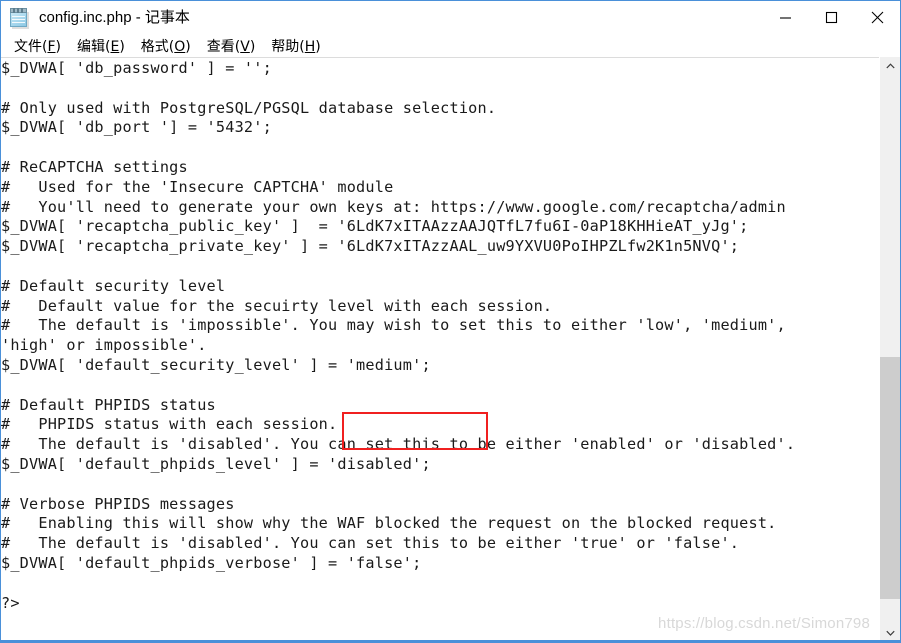 Image resolution: width=901 pixels, height=643 pixels. What do you see at coordinates (440, 57) in the screenshot?
I see `editor-top-divider` at bounding box center [440, 57].